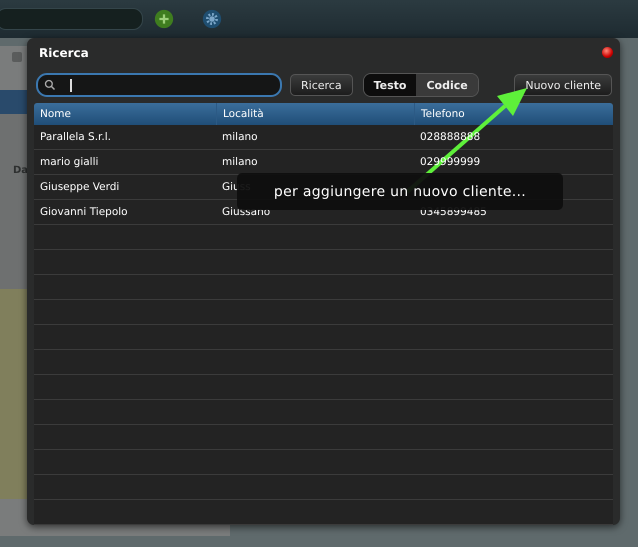  Describe the element at coordinates (84, 212) in the screenshot. I see `table-cell: Giovanni Tiepolo` at that location.